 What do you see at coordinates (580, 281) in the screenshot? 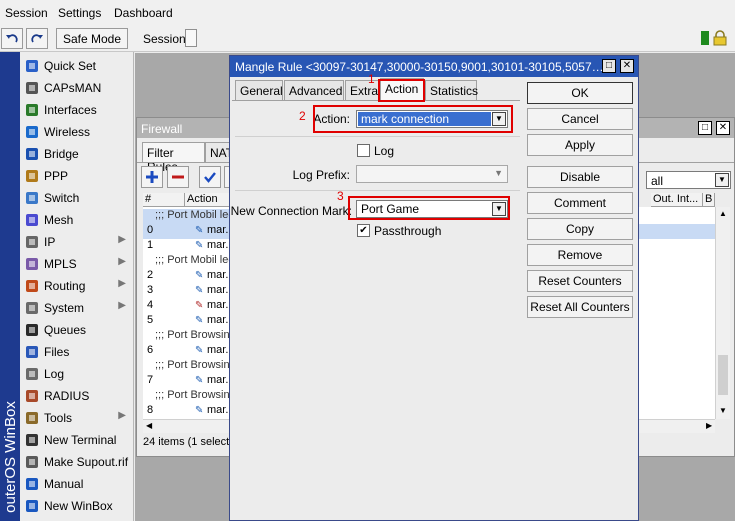
I see `reset-counters-button: Reset Counters` at bounding box center [580, 281].